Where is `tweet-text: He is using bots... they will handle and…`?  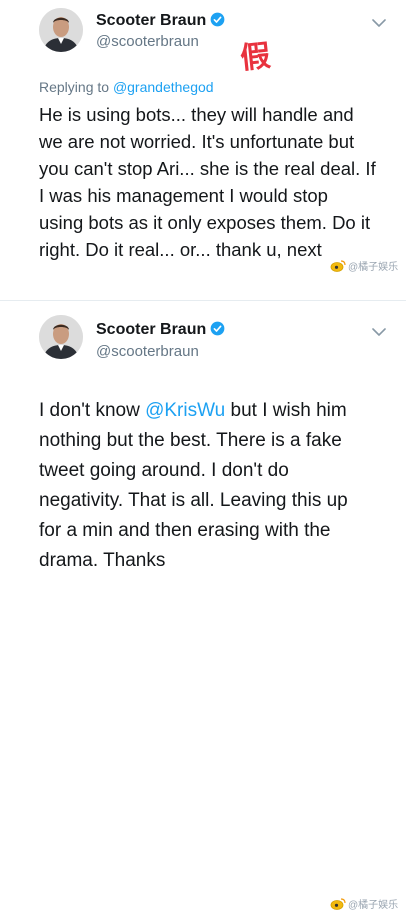 tweet-text: He is using bots... they will handle and… is located at coordinates (207, 182).